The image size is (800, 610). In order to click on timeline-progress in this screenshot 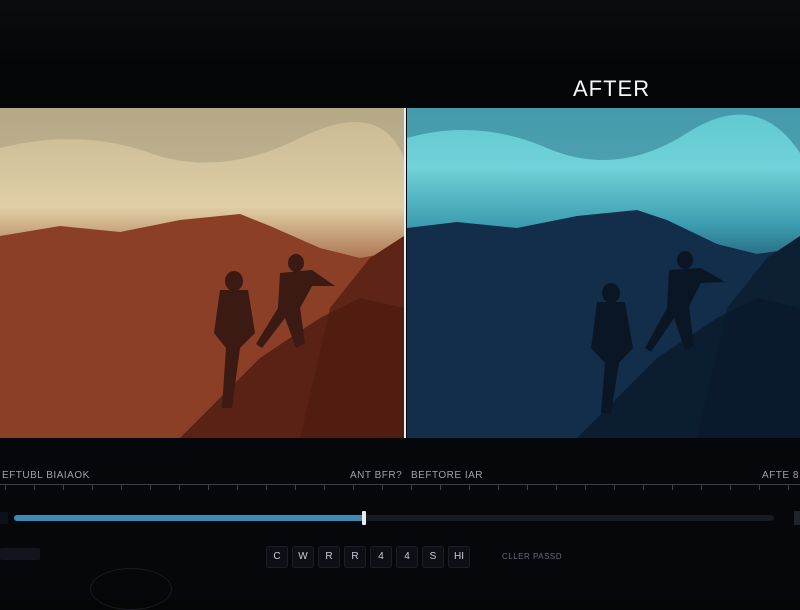, I will do `click(189, 518)`.